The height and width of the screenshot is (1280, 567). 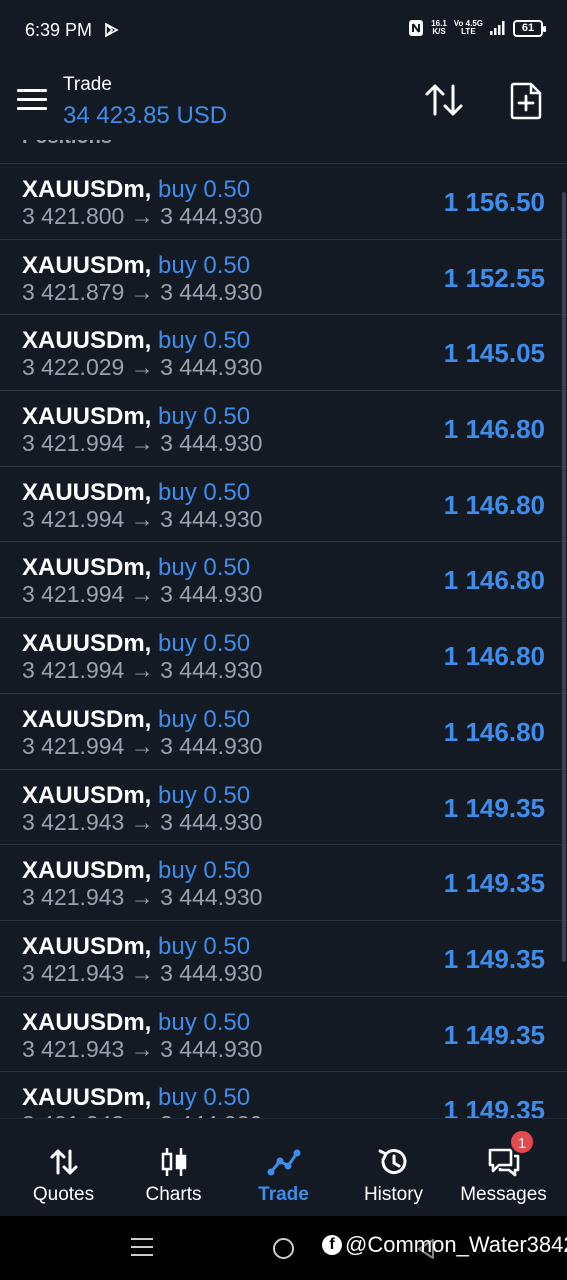 What do you see at coordinates (503, 1168) in the screenshot?
I see `nav-messages: 1 Messages` at bounding box center [503, 1168].